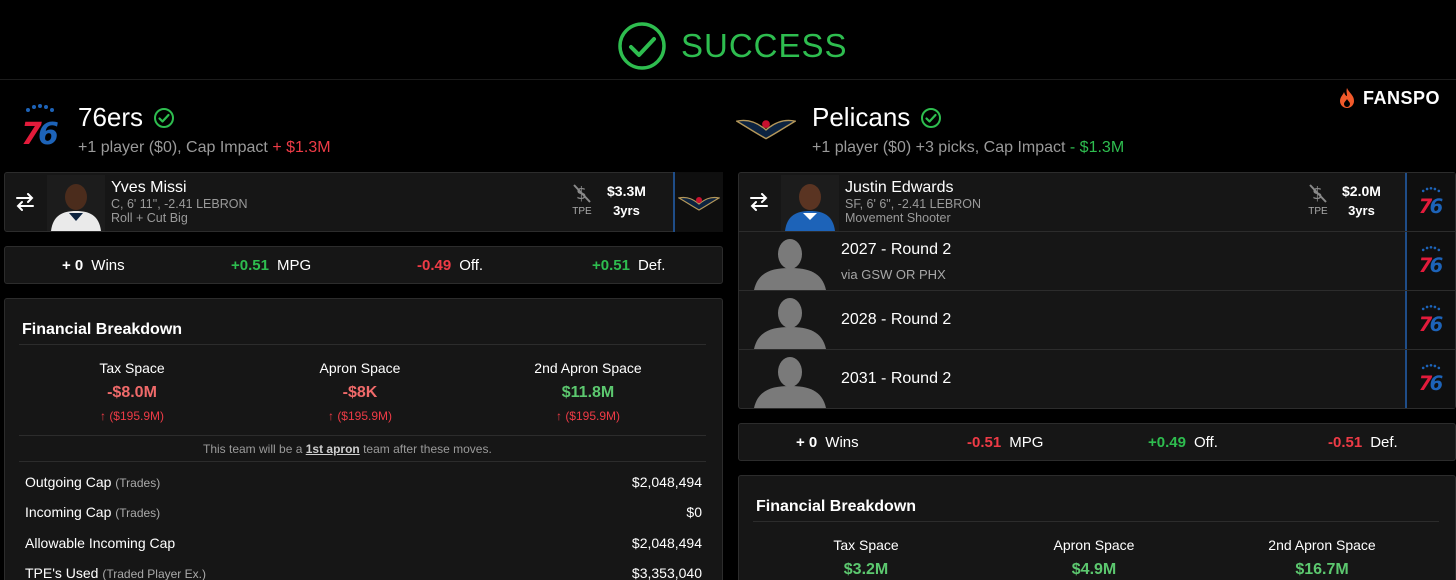 The height and width of the screenshot is (580, 1456). I want to click on second-apron-space: 2nd Apron Space $16.7M, so click(1322, 557).